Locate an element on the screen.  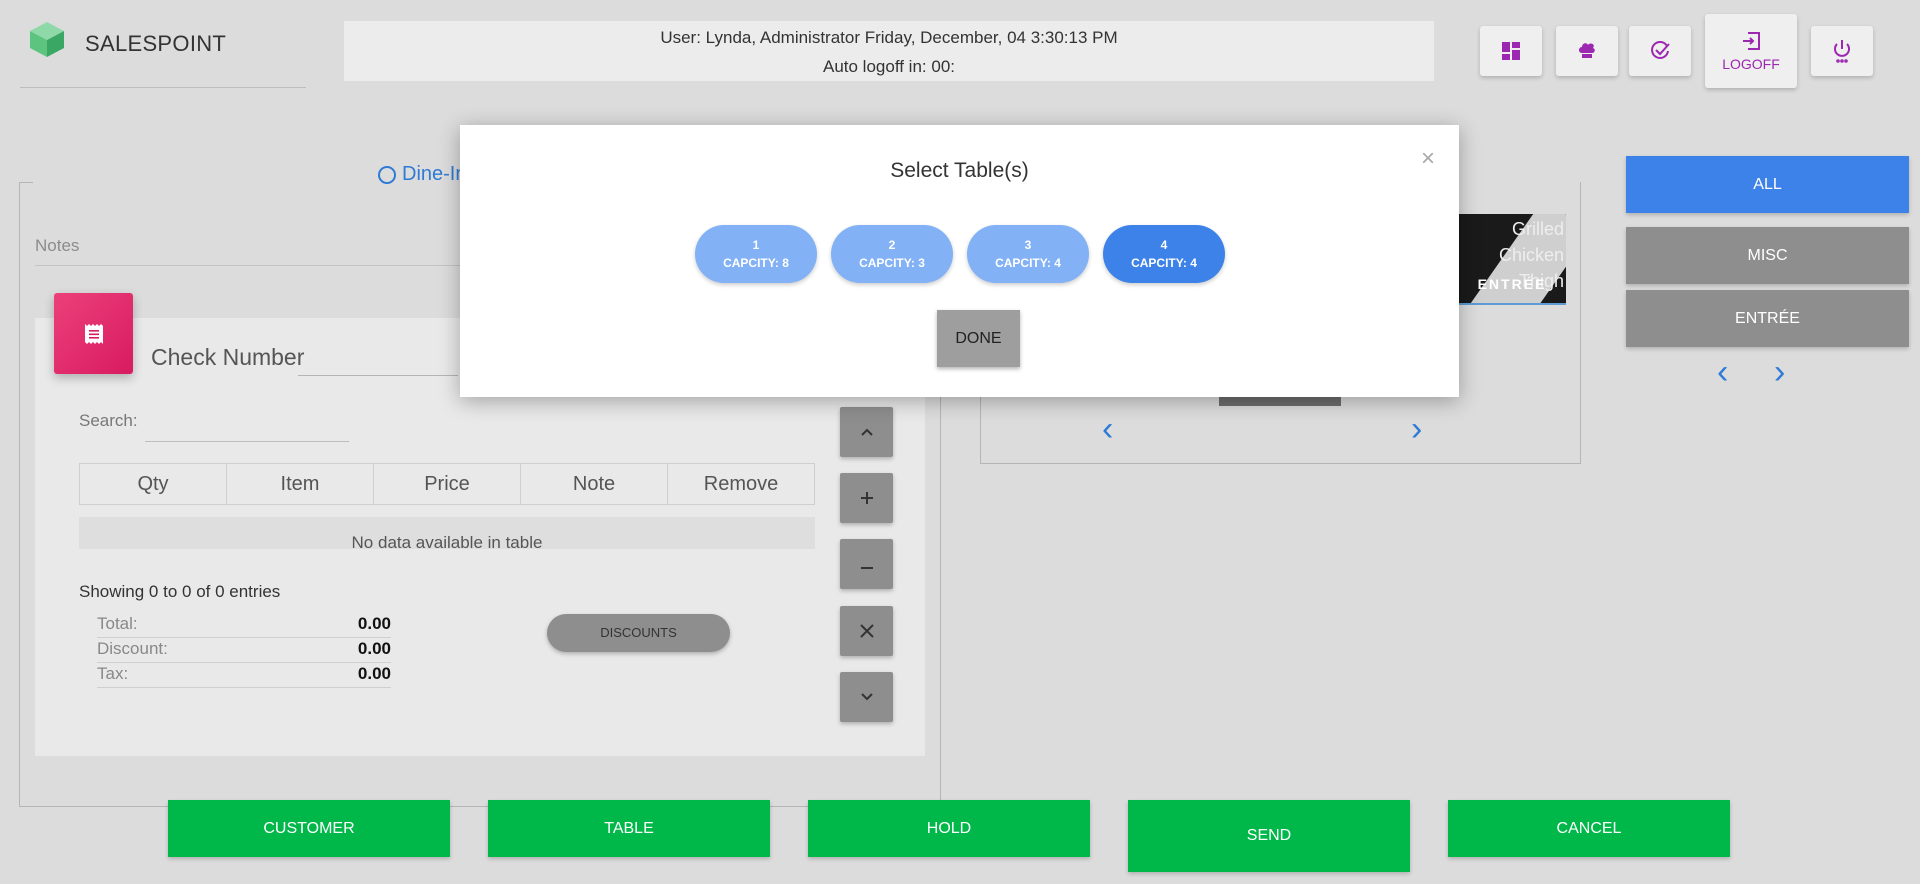
scroll-up-button is located at coordinates (866, 432).